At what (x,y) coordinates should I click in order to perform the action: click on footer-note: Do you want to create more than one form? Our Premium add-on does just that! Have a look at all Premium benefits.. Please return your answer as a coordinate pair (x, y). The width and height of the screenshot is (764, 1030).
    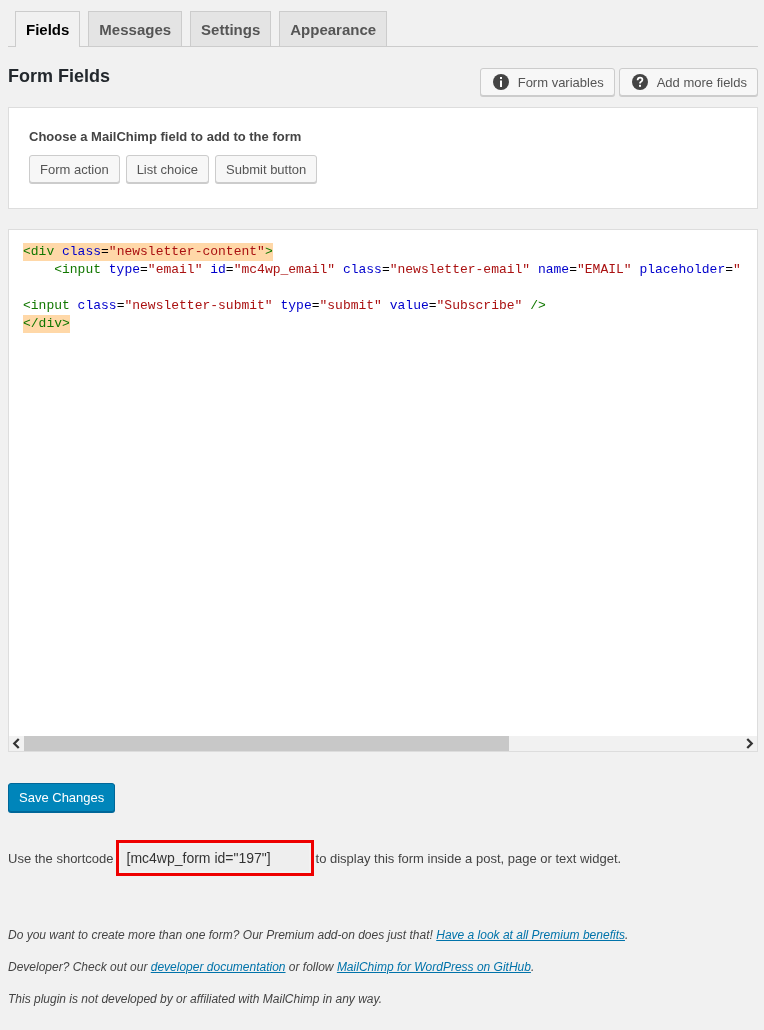
    Looking at the image, I should click on (319, 935).